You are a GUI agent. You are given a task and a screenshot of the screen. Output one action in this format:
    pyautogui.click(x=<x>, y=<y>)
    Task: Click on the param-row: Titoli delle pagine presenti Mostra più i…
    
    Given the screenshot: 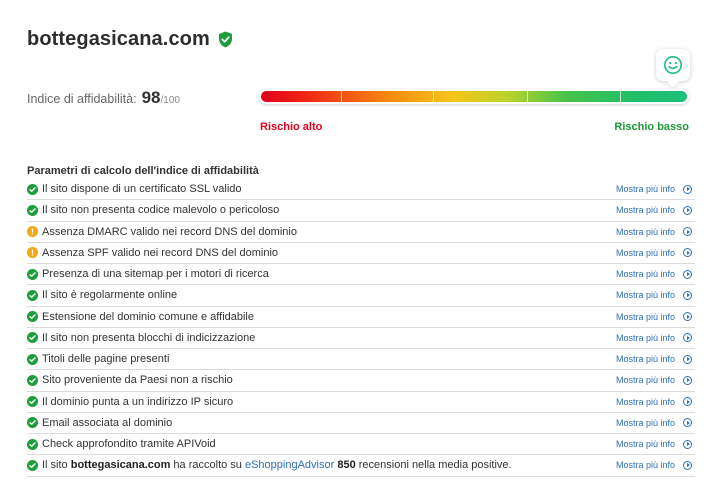 What is the action you would take?
    pyautogui.click(x=361, y=360)
    